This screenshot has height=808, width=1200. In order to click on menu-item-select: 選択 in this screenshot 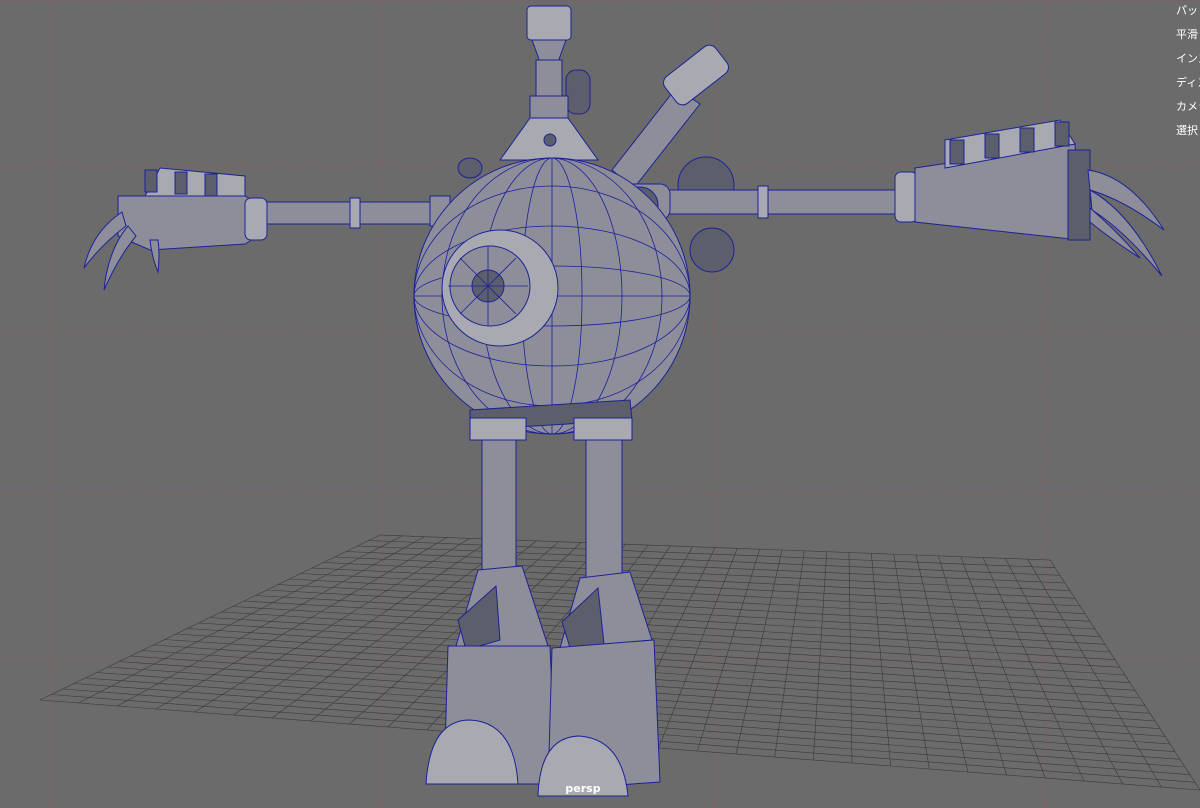, I will do `click(1188, 132)`.